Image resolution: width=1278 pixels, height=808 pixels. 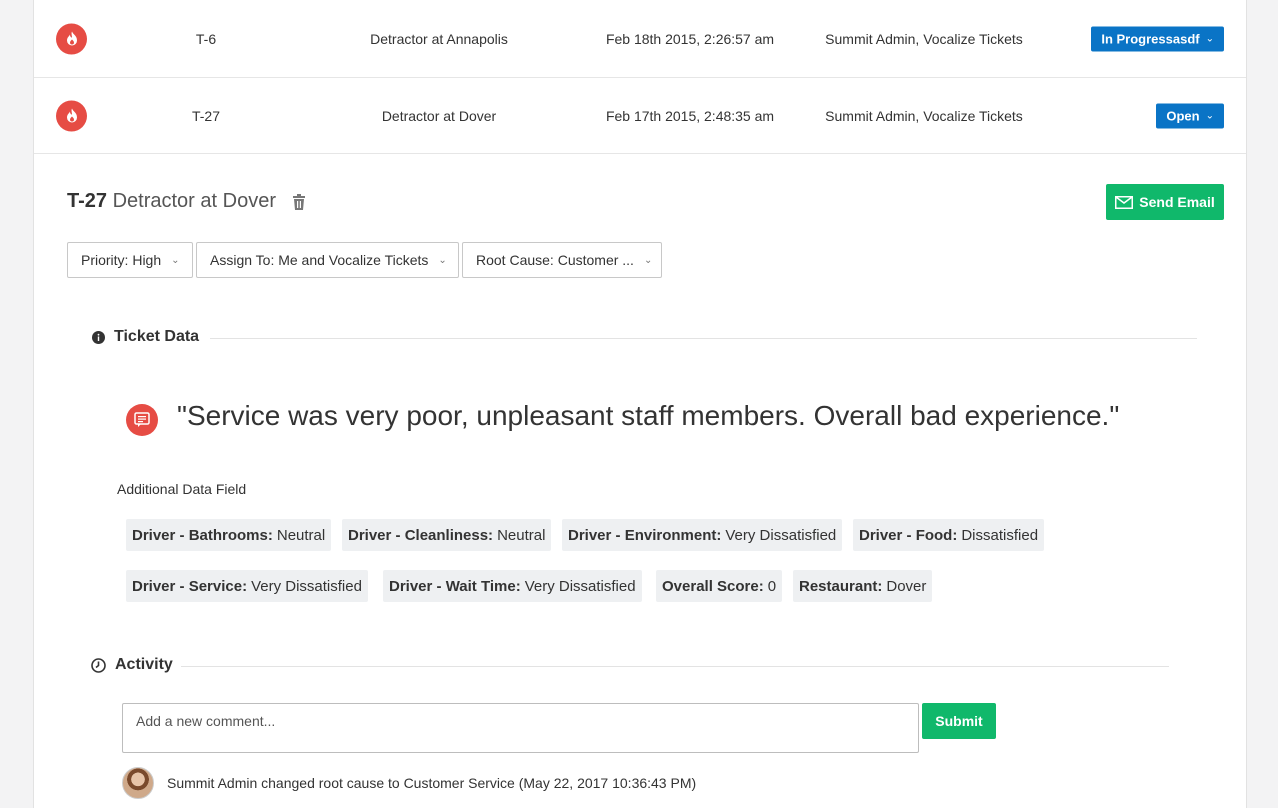 I want to click on activity-label: Activity, so click(x=144, y=664).